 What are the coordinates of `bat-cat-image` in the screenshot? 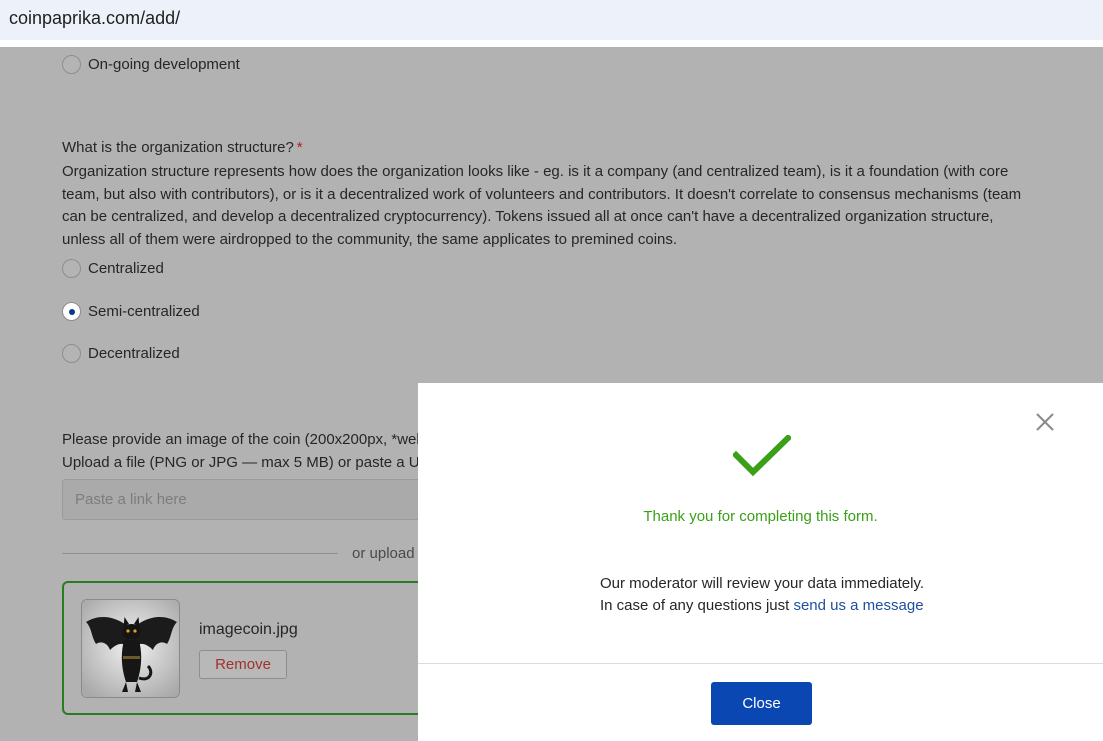 It's located at (130, 648).